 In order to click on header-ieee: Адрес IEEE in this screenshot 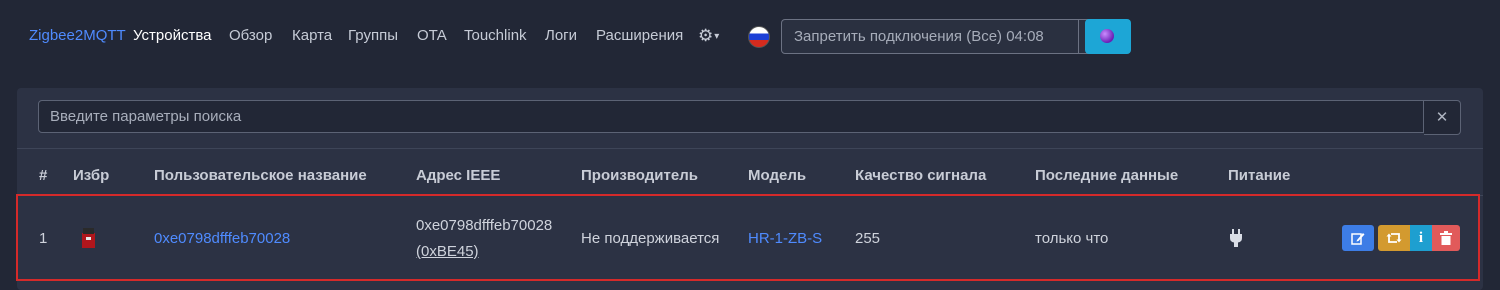, I will do `click(458, 175)`.